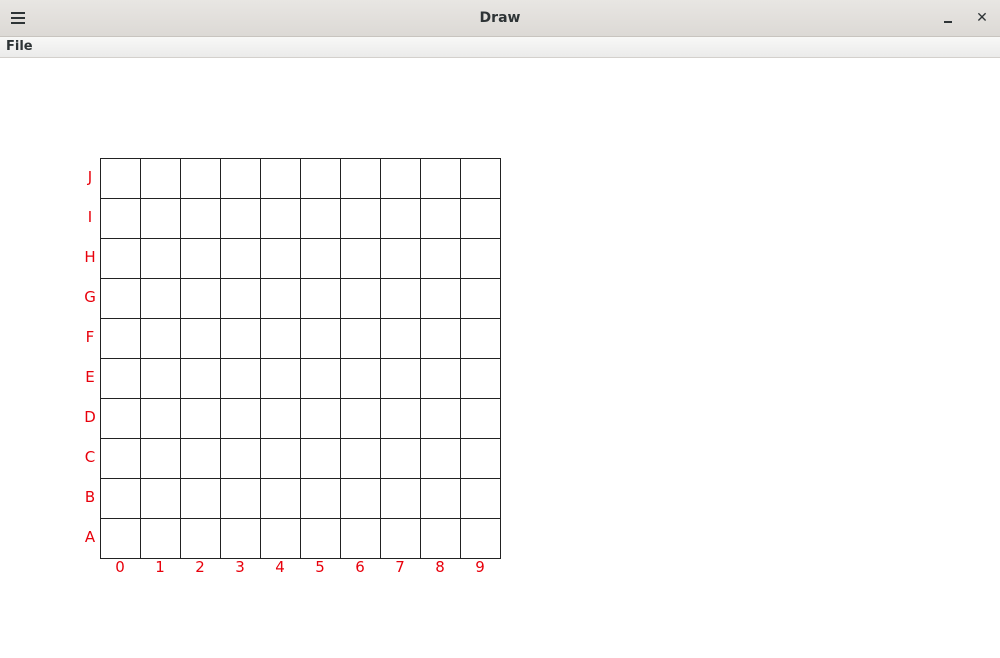 This screenshot has width=1000, height=658. What do you see at coordinates (400, 298) in the screenshot?
I see `grid-cell-G7` at bounding box center [400, 298].